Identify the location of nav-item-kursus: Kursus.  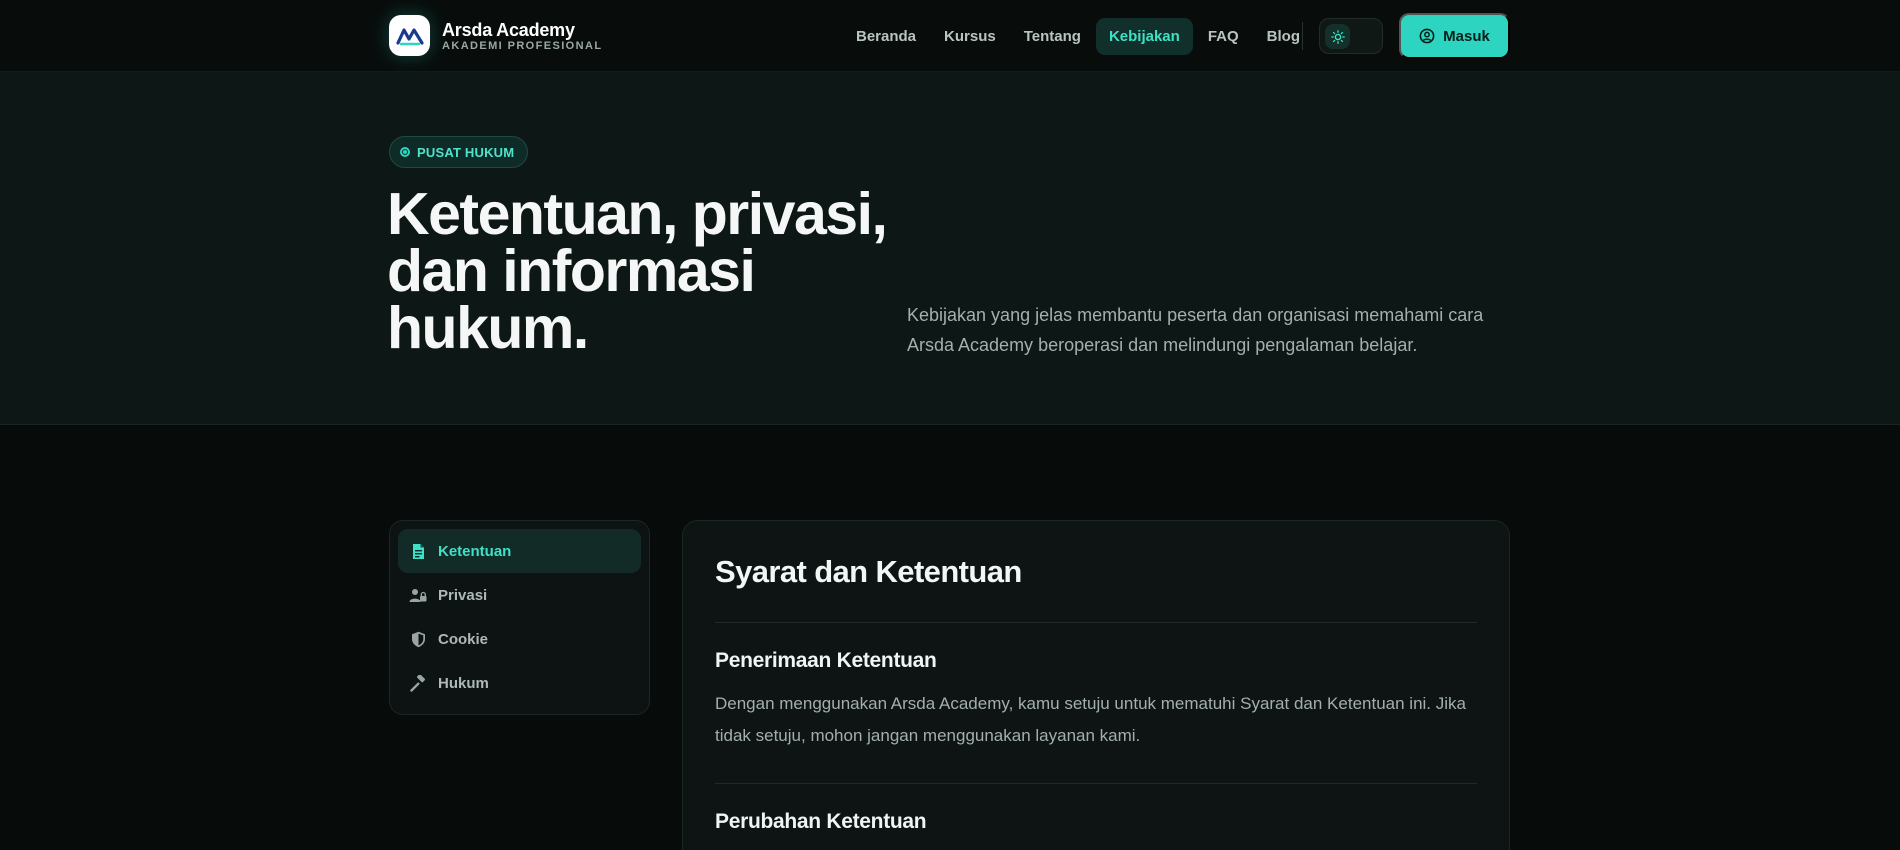
(970, 36).